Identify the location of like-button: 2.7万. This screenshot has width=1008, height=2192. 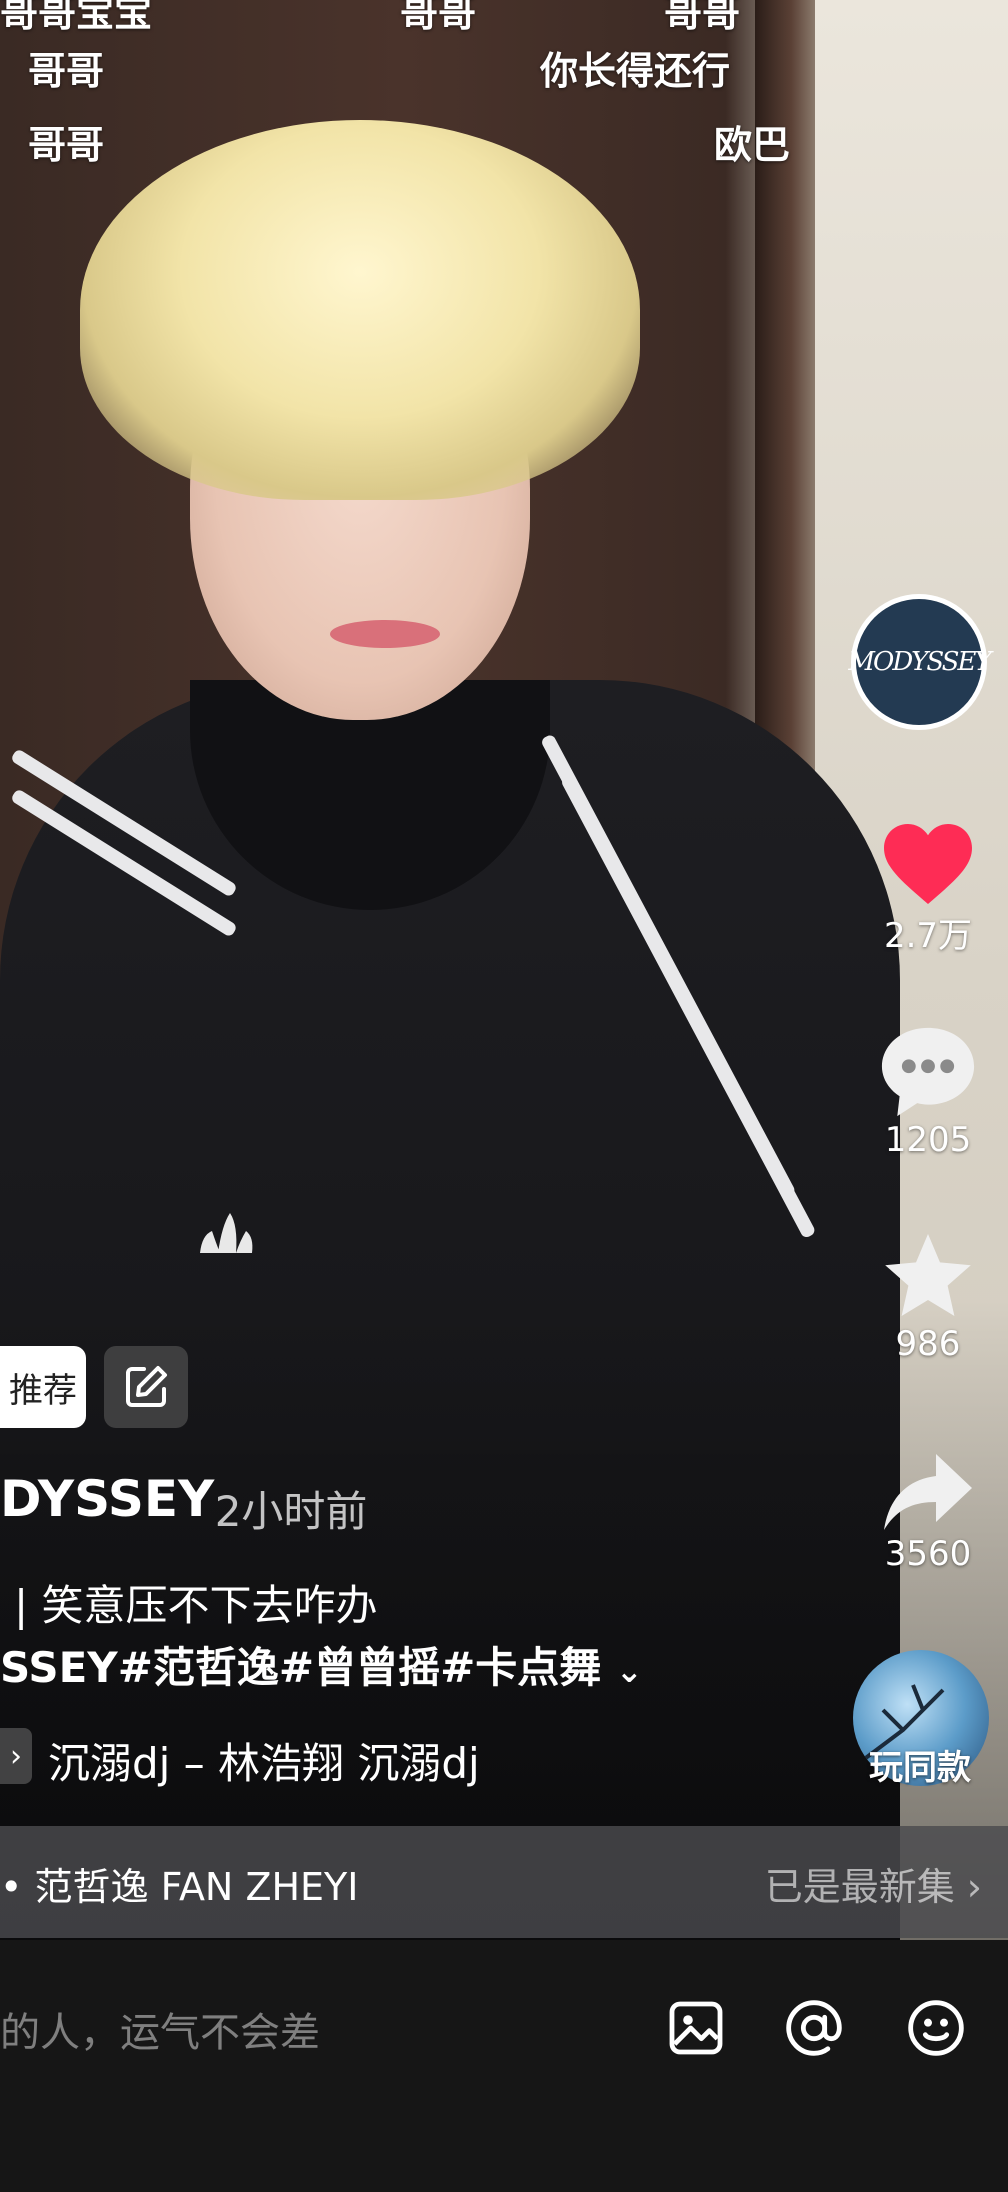
(928, 888).